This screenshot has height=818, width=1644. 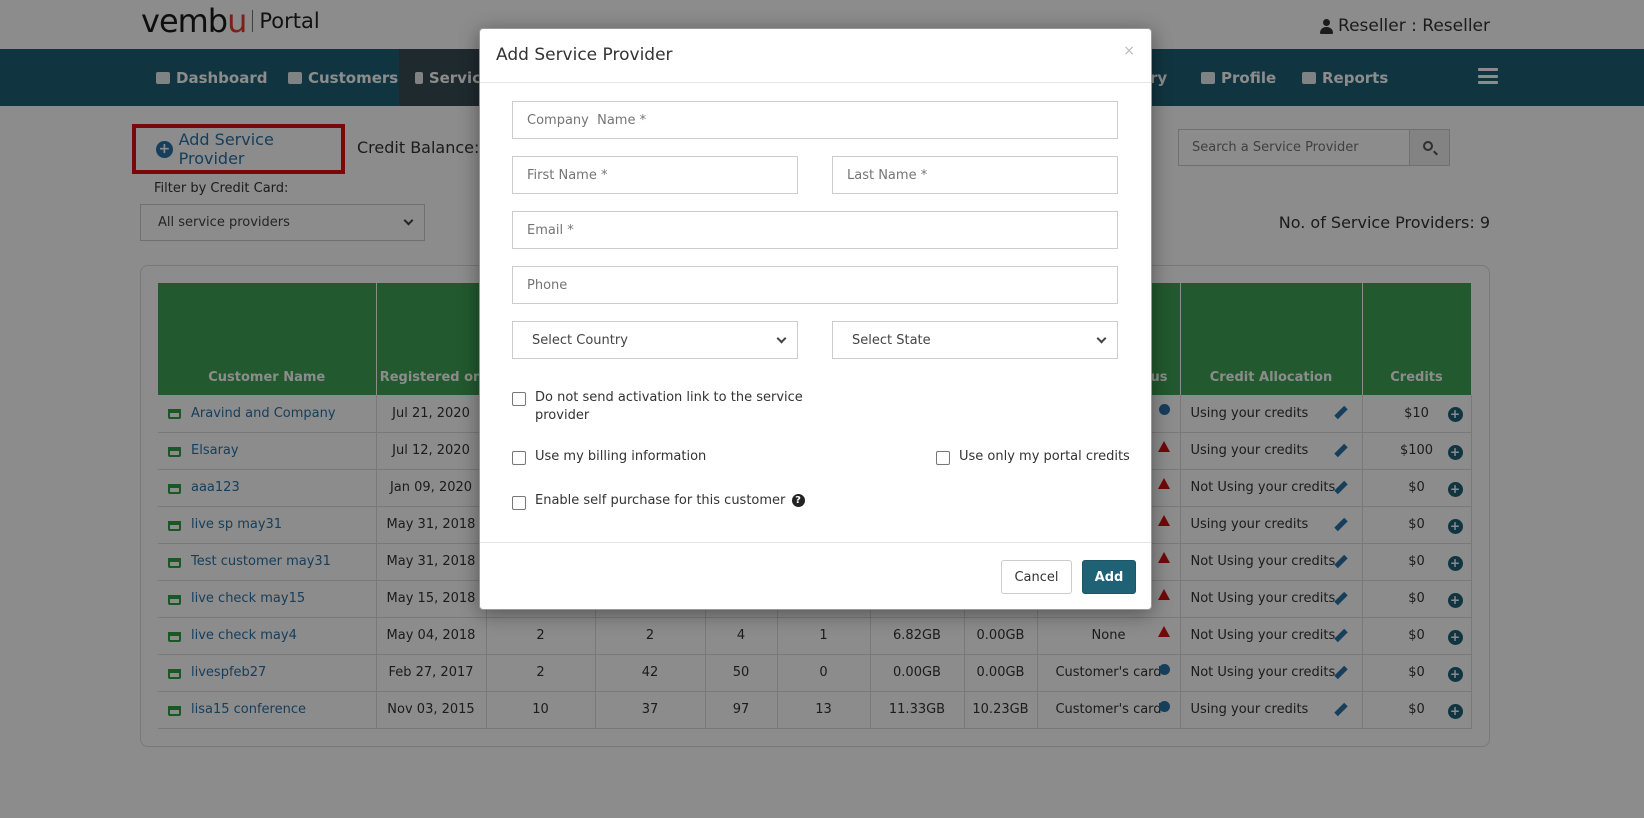 What do you see at coordinates (1129, 51) in the screenshot?
I see `close-icon: ×` at bounding box center [1129, 51].